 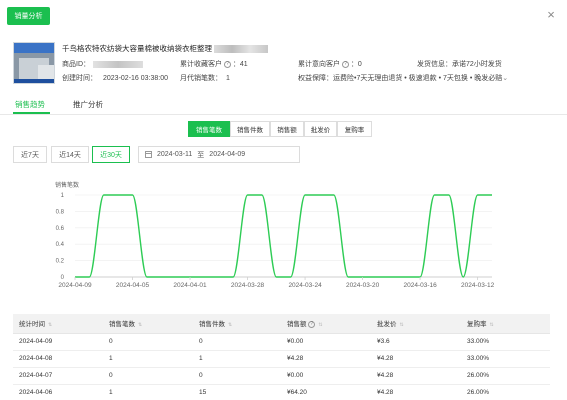 I want to click on table-cell: 2024-04-09, so click(x=58, y=342).